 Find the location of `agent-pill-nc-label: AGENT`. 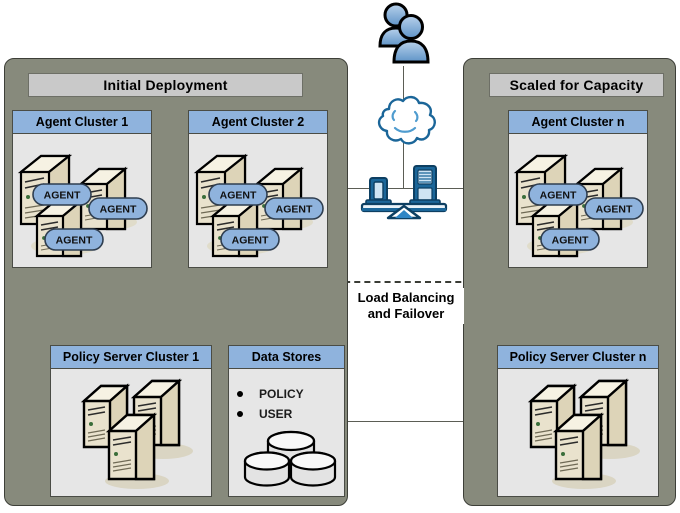

agent-pill-nc-label: AGENT is located at coordinates (570, 241).